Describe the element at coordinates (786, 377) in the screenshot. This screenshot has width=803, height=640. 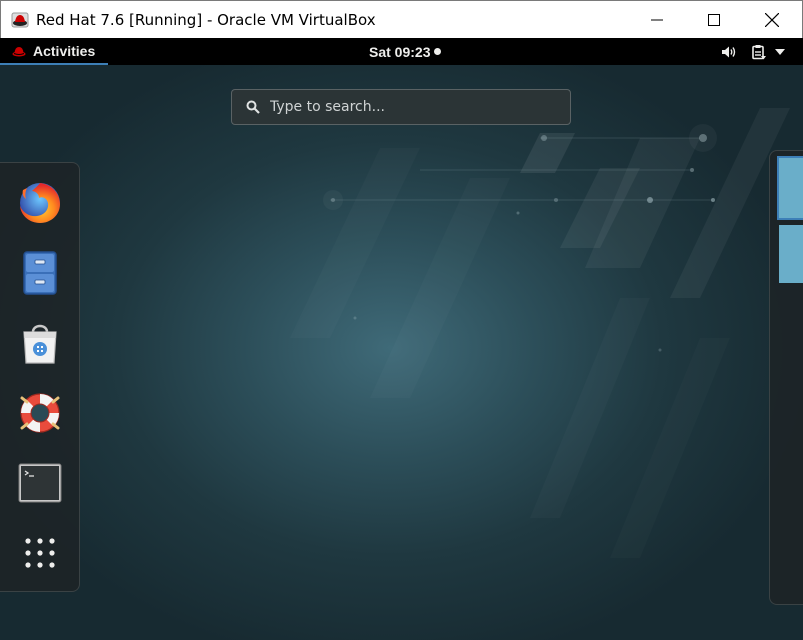
I see `workspace-switcher` at that location.